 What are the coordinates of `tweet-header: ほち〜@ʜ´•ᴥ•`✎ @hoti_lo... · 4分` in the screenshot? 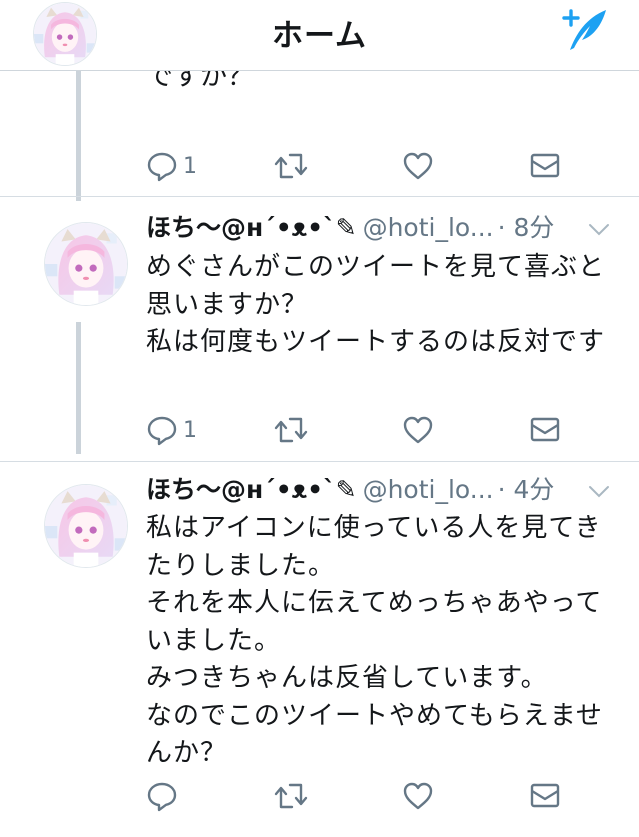 It's located at (386, 492).